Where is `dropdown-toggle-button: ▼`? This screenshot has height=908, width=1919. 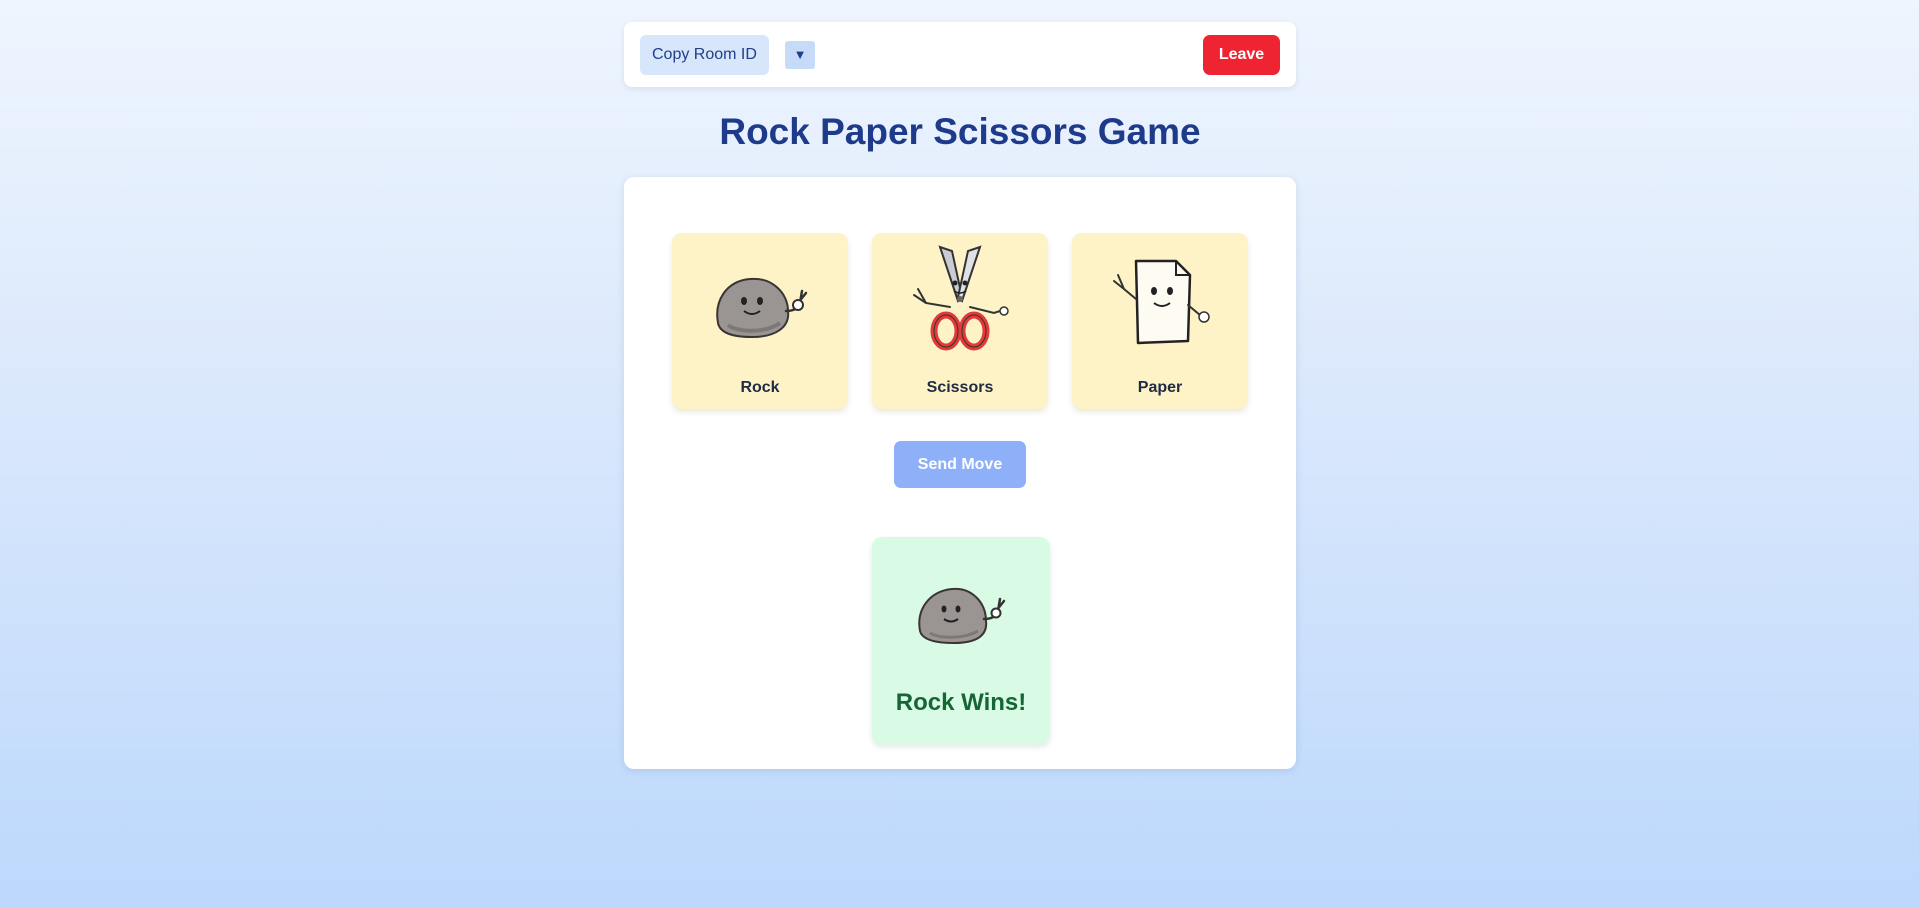
dropdown-toggle-button: ▼ is located at coordinates (800, 55).